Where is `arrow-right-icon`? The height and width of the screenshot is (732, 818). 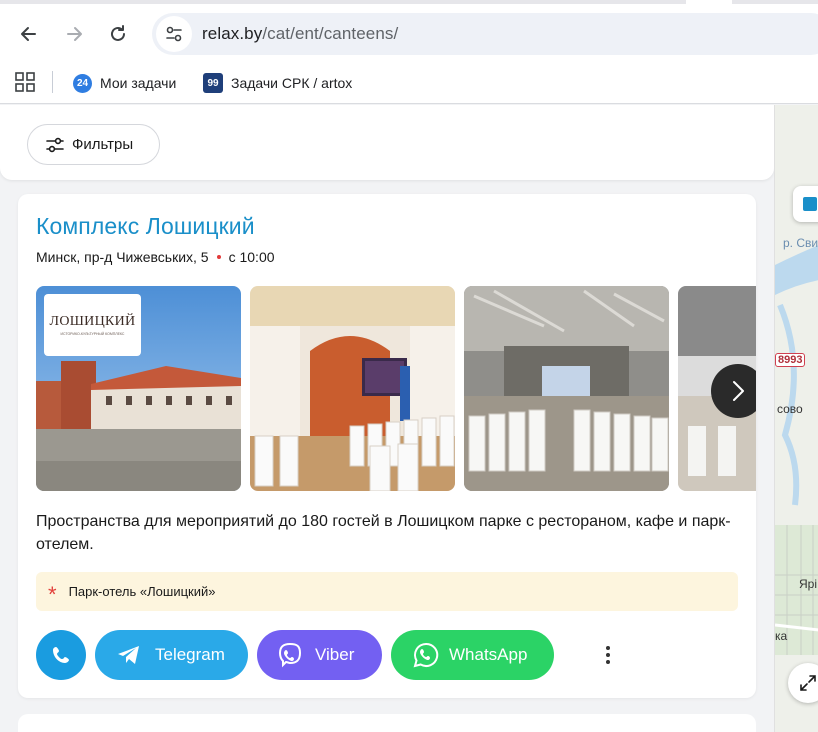 arrow-right-icon is located at coordinates (74, 34).